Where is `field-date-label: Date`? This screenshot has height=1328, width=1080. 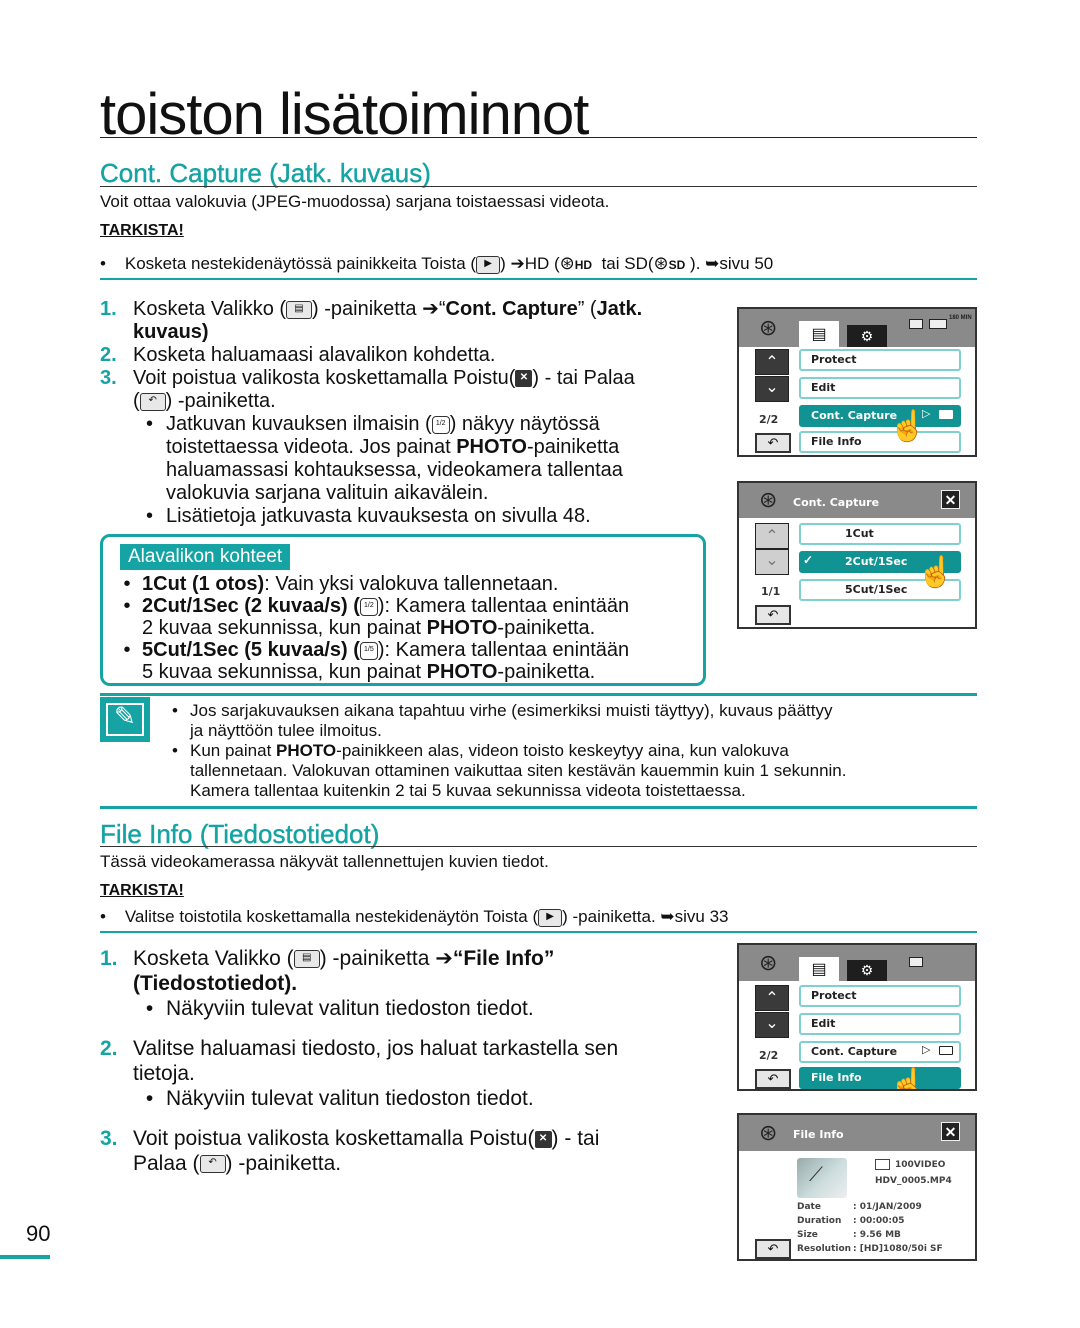
field-date-label: Date is located at coordinates (809, 1207).